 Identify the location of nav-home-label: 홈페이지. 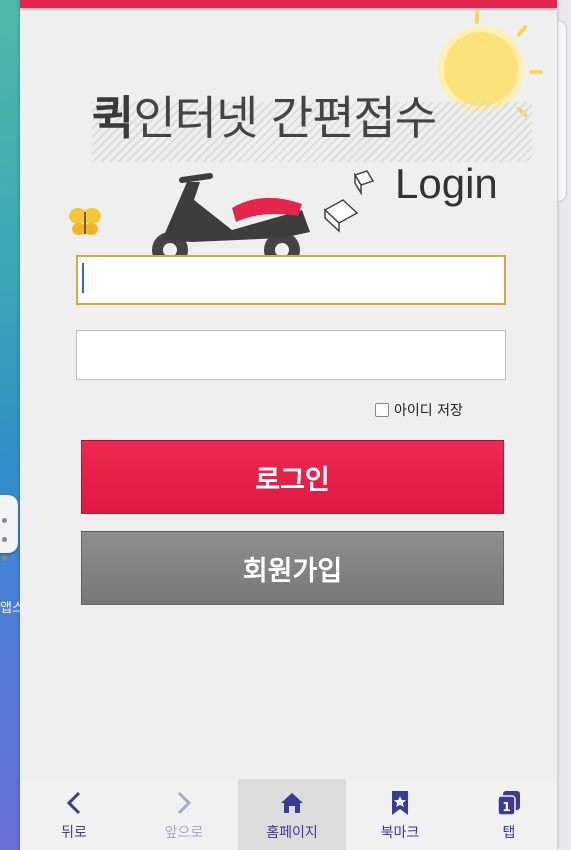
(292, 832).